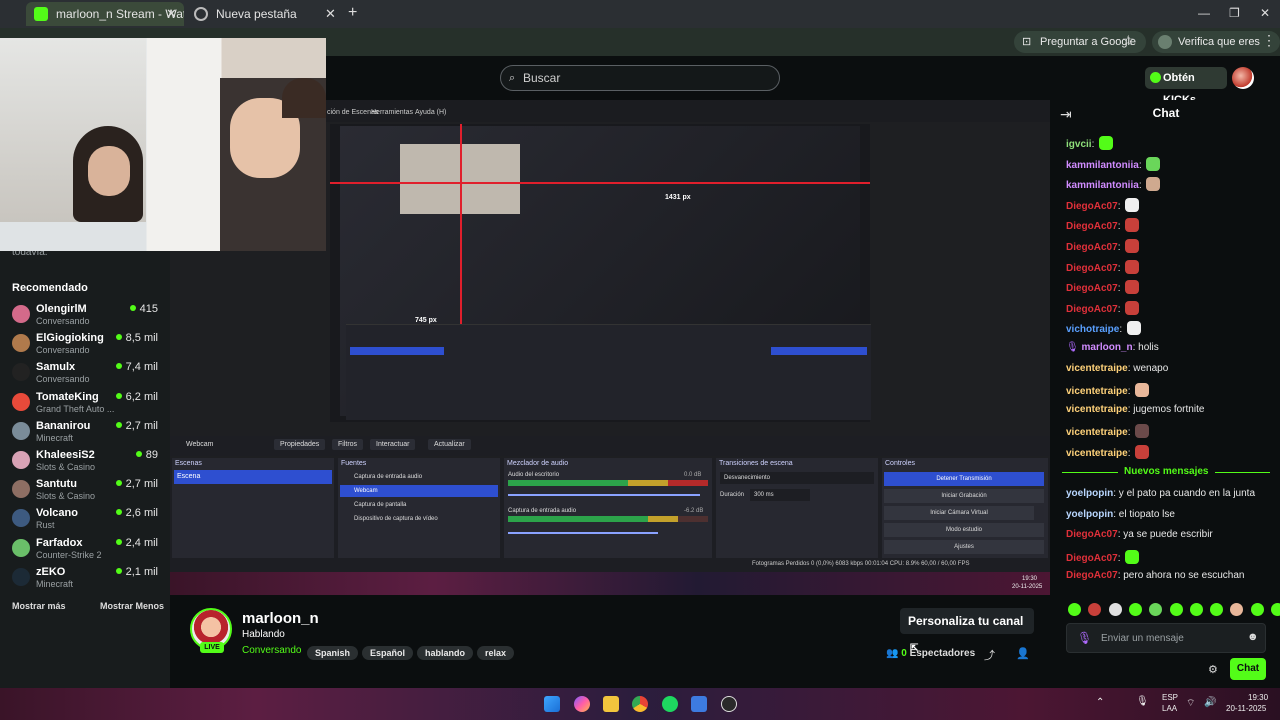  I want to click on minimize-button: —, so click(1204, 13).